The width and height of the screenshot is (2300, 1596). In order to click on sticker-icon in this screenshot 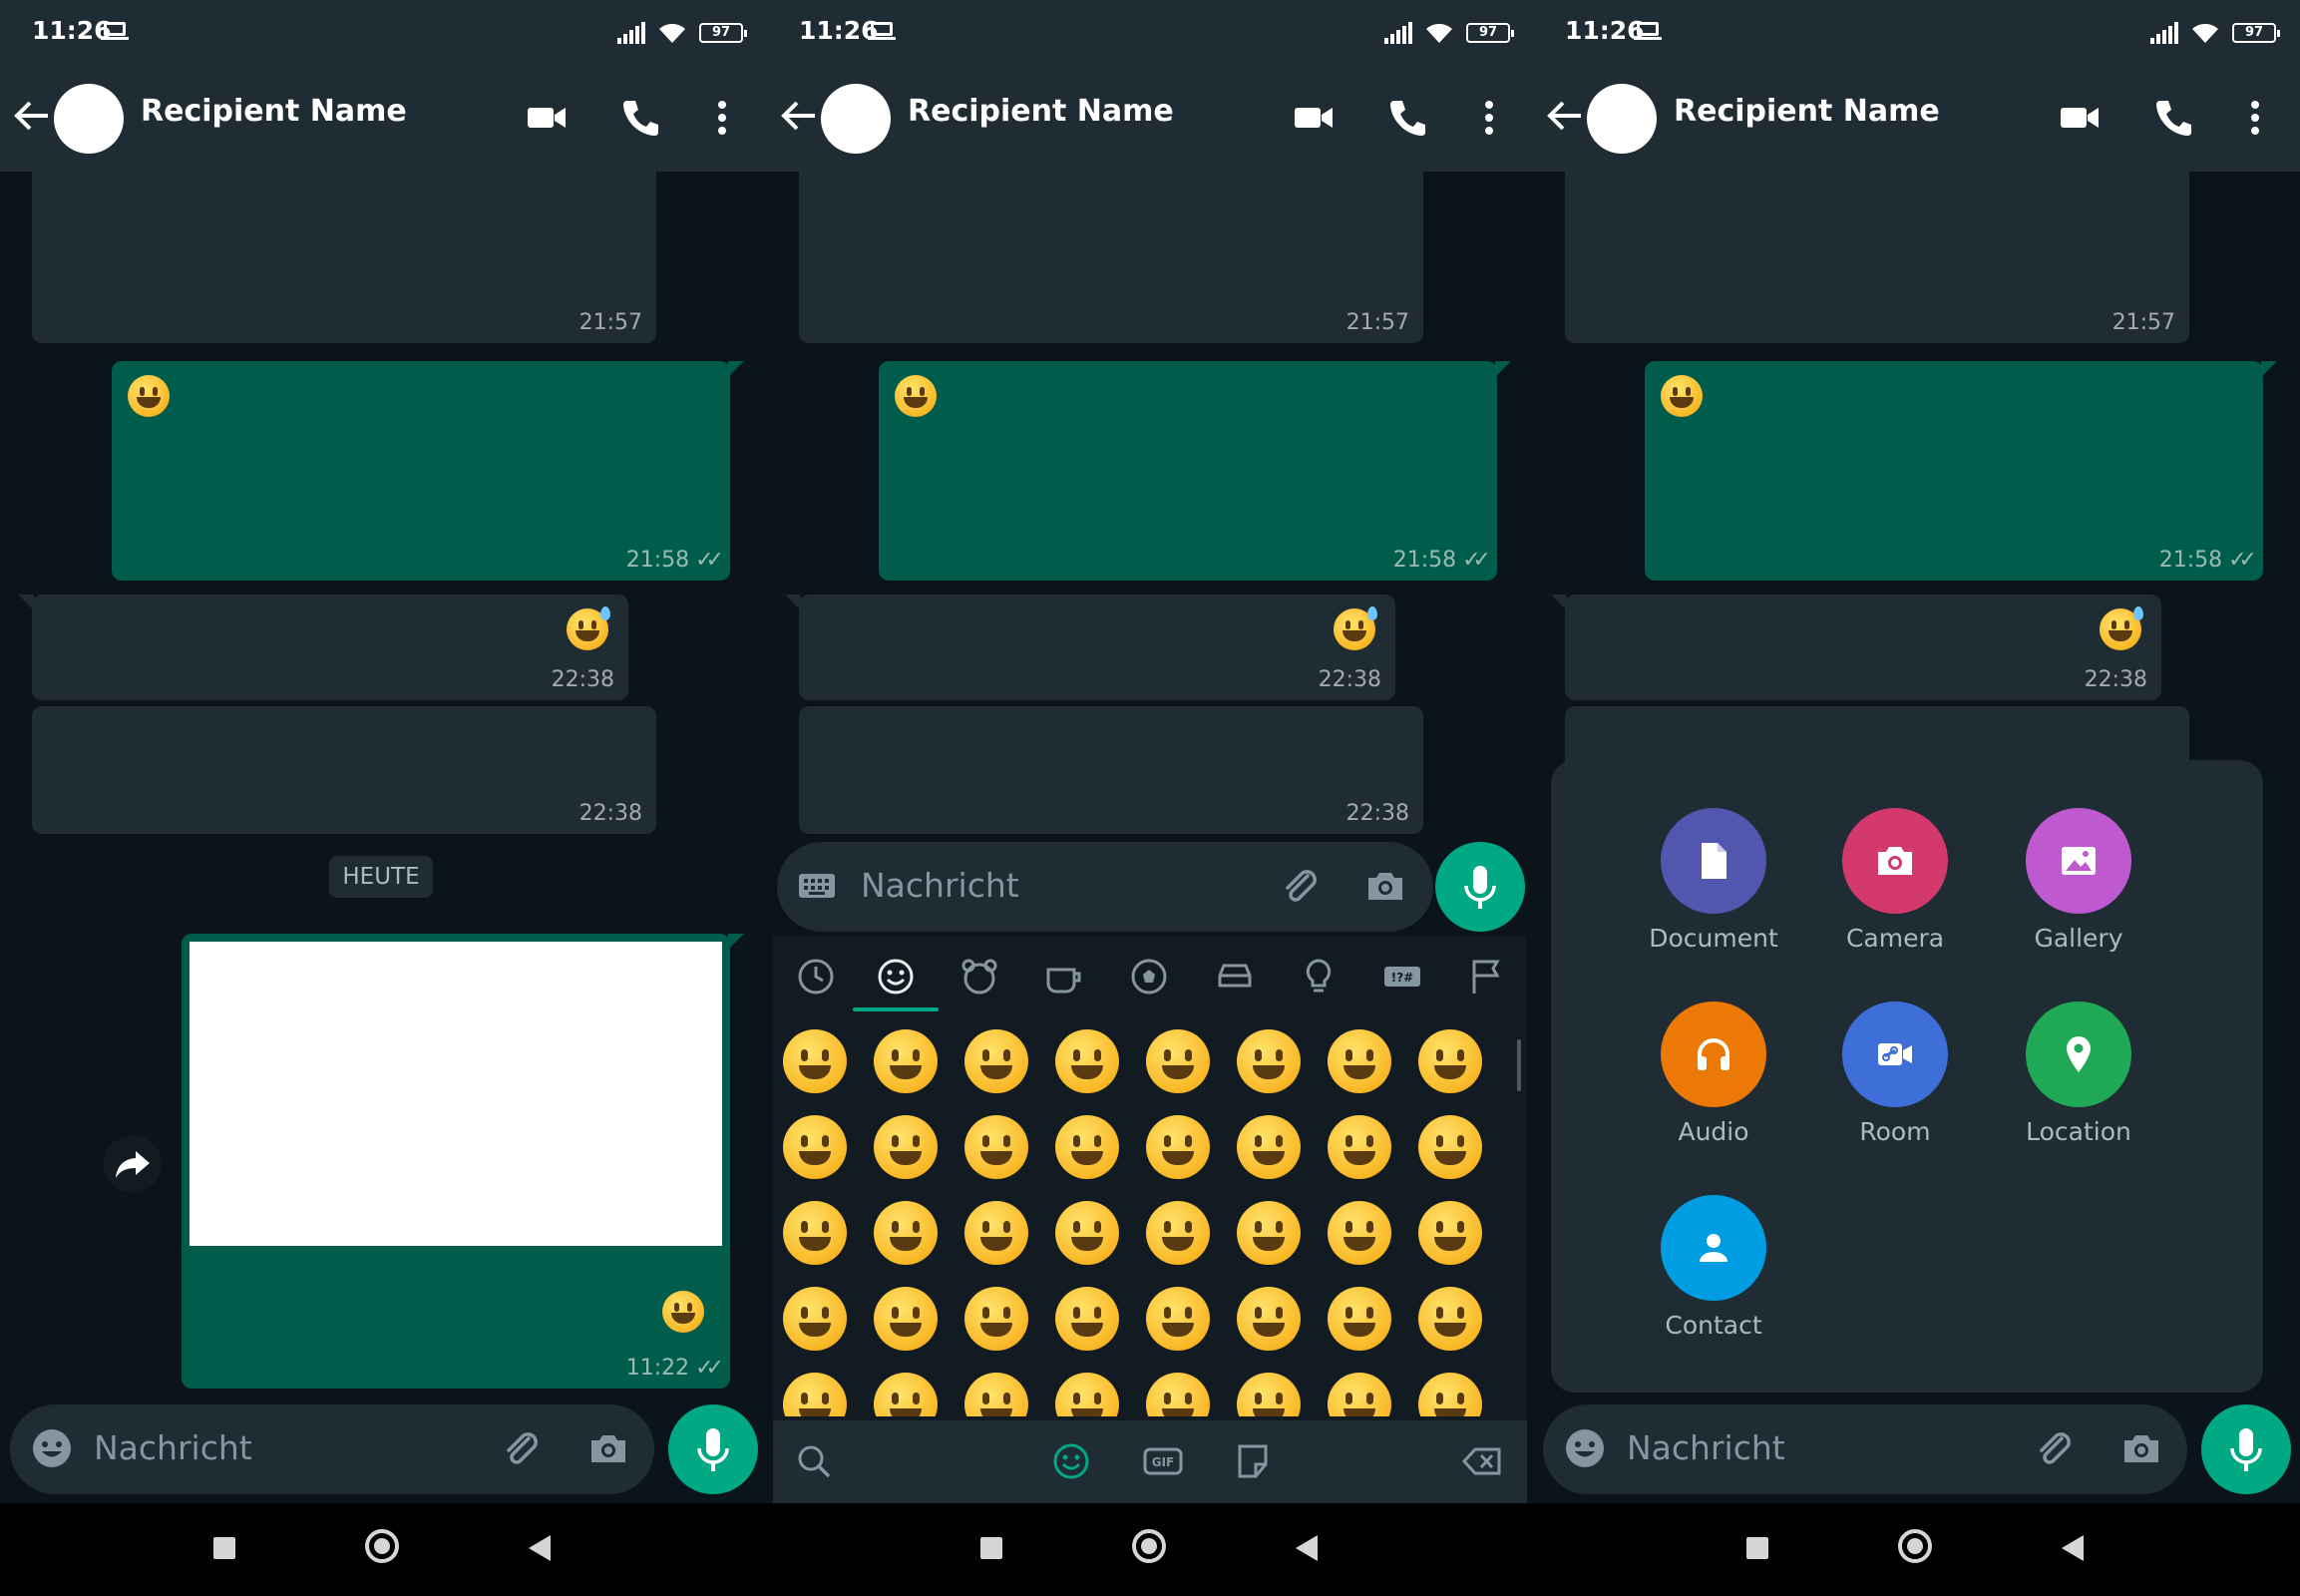, I will do `click(1253, 1461)`.